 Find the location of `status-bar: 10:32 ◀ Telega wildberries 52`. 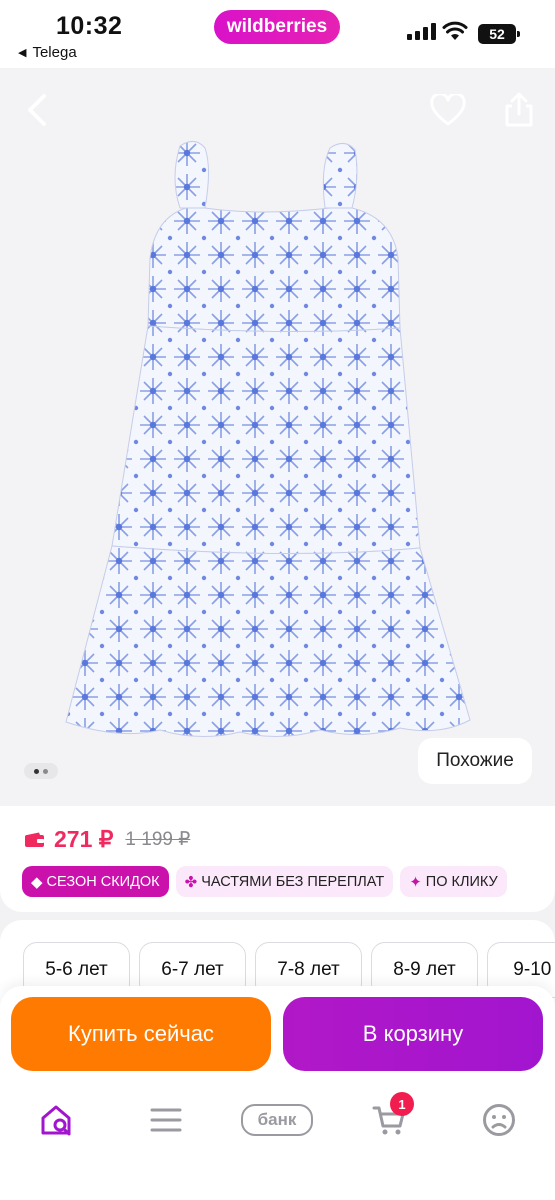

status-bar: 10:32 ◀ Telega wildberries 52 is located at coordinates (277, 34).